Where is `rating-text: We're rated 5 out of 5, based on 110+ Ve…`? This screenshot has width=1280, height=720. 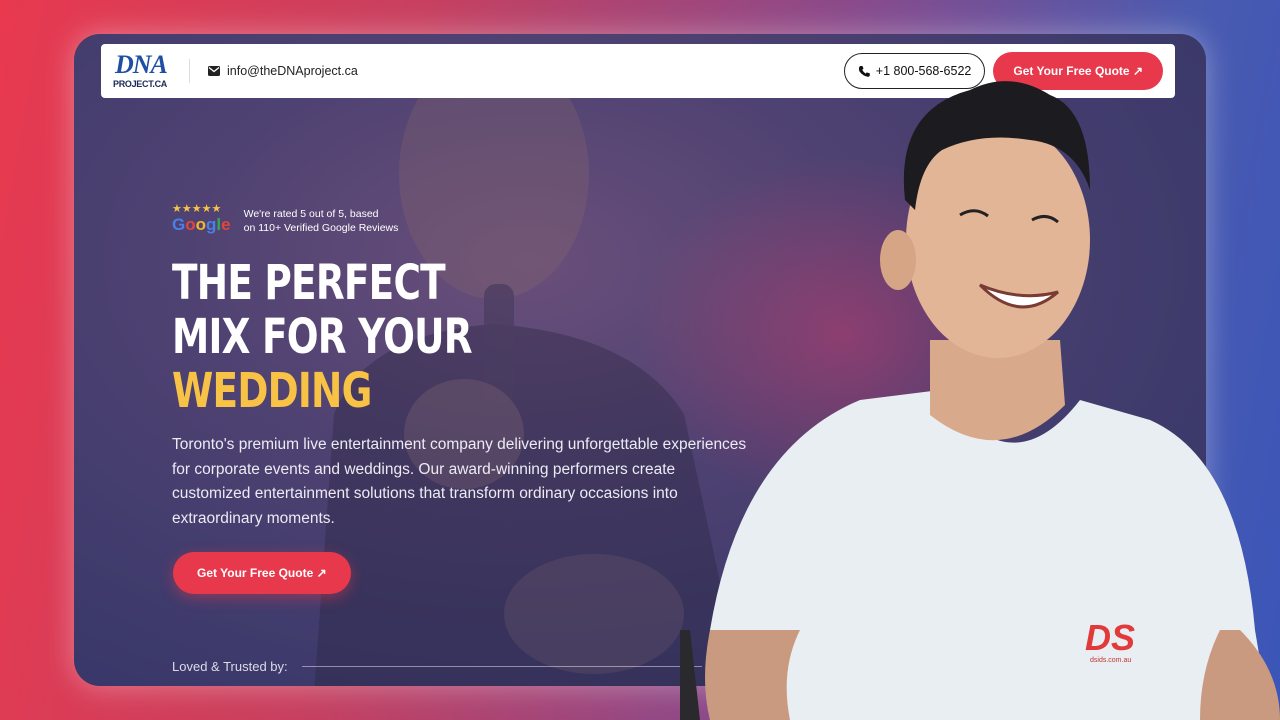 rating-text: We're rated 5 out of 5, based on 110+ Ve… is located at coordinates (321, 221).